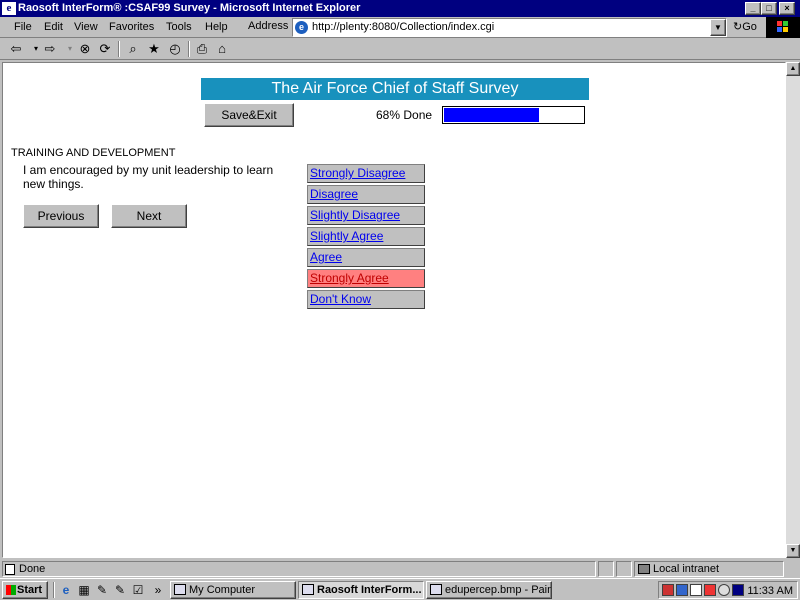 This screenshot has width=800, height=600. What do you see at coordinates (268, 26) in the screenshot?
I see `address-label: Address` at bounding box center [268, 26].